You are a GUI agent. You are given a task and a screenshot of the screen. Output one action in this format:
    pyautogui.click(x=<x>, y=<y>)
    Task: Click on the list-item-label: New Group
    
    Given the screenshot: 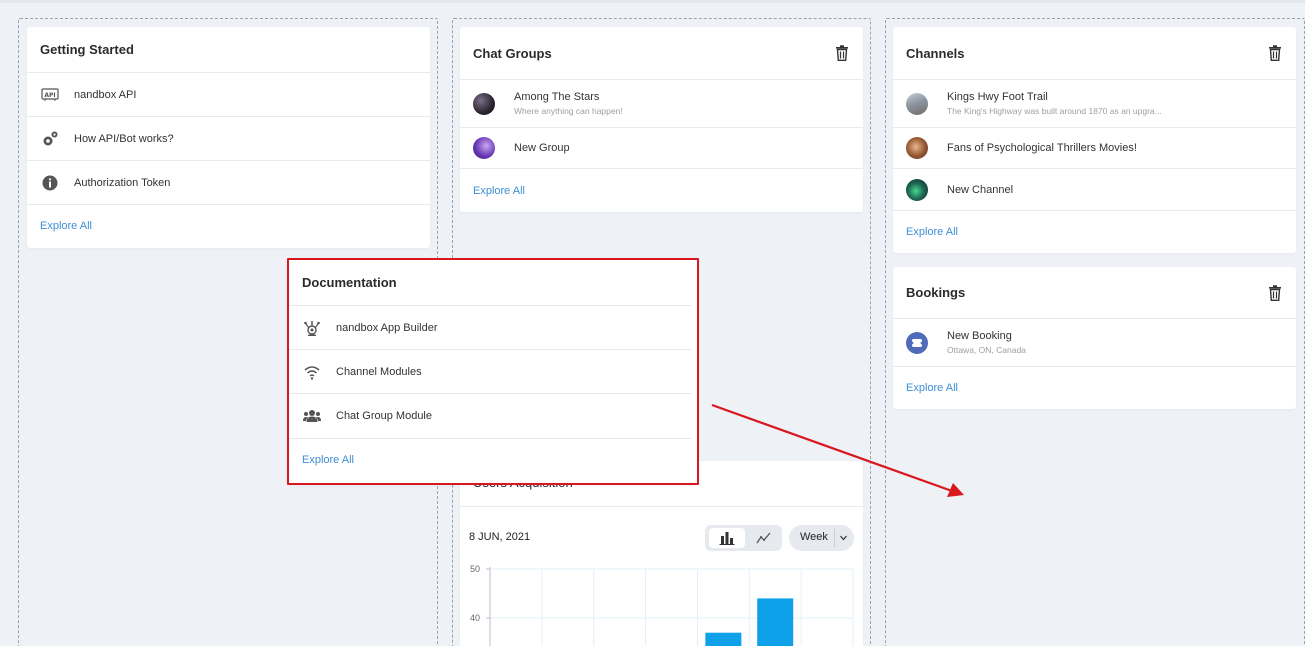 What is the action you would take?
    pyautogui.click(x=542, y=148)
    